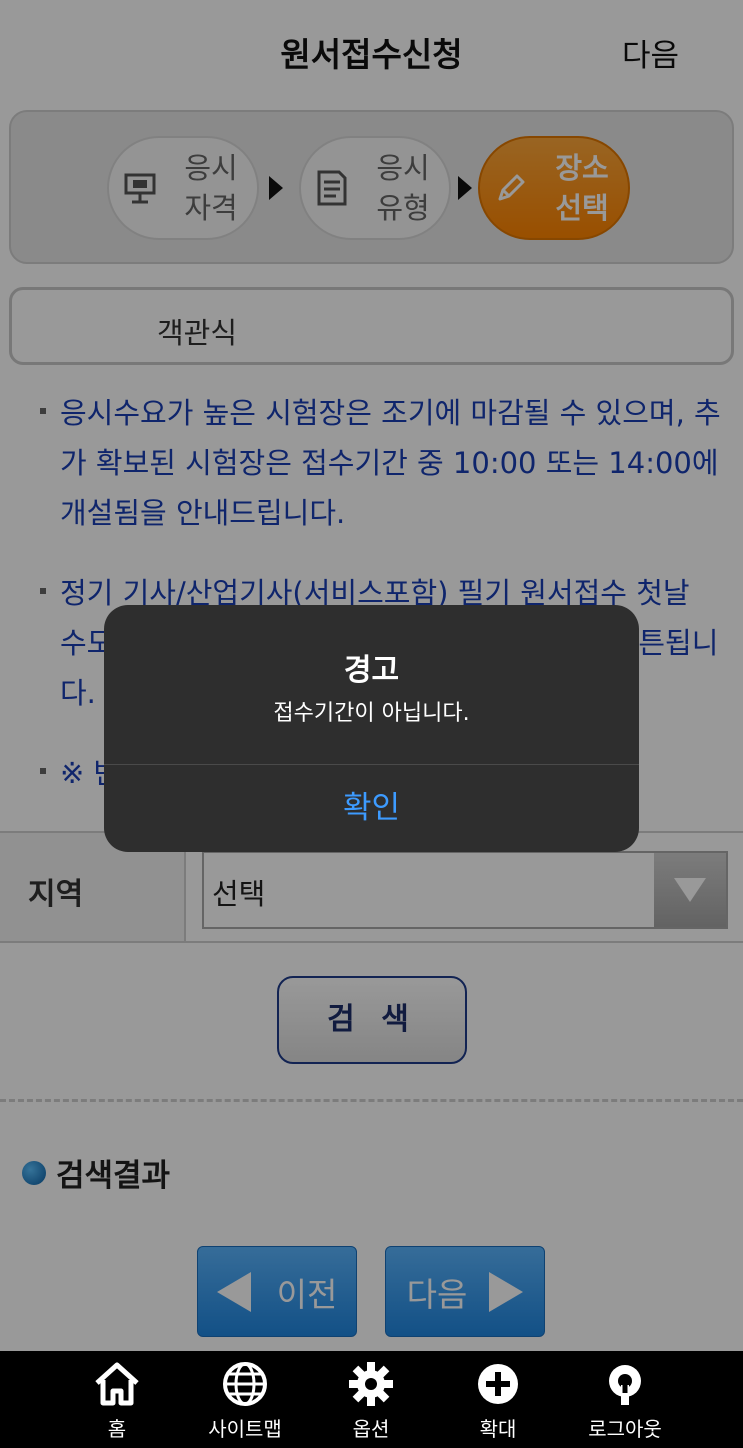 The image size is (743, 1448). Describe the element at coordinates (625, 1429) in the screenshot. I see `tab-label: 로그아웃` at that location.